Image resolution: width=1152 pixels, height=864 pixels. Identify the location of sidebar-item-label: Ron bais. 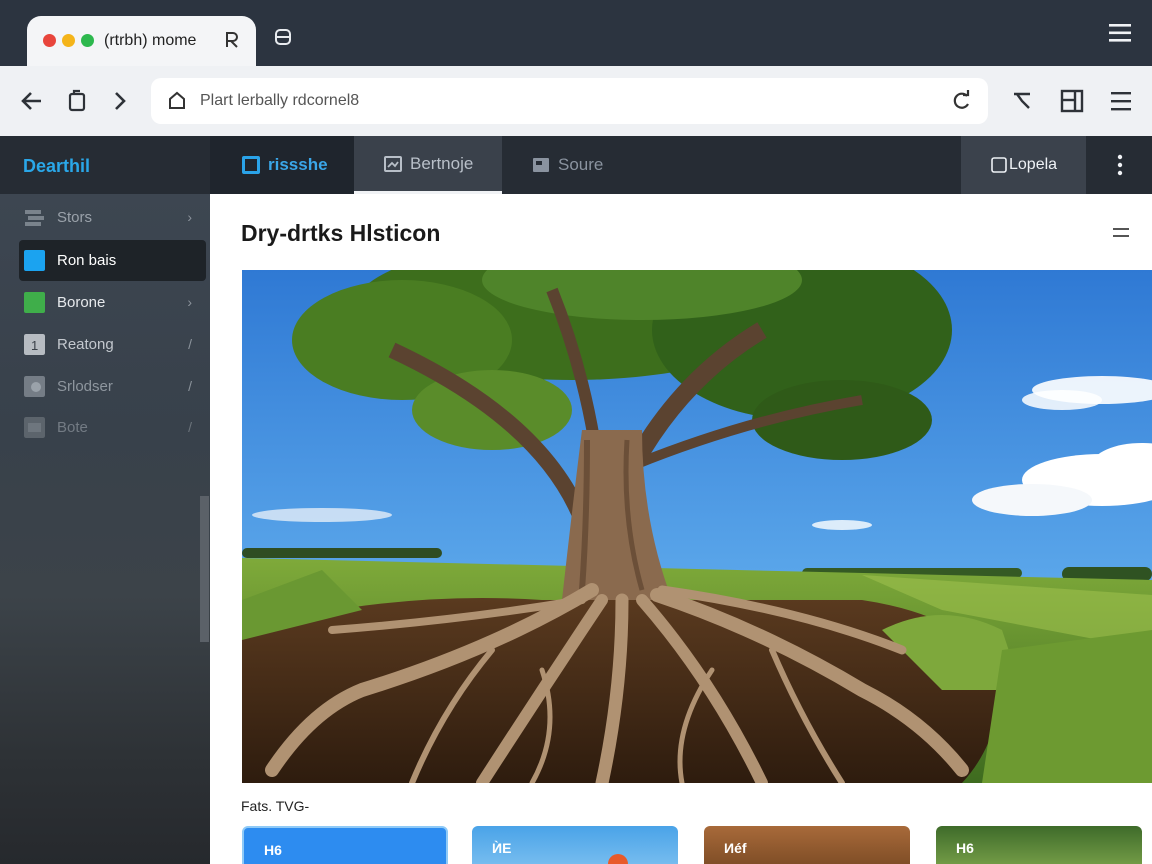
(87, 260).